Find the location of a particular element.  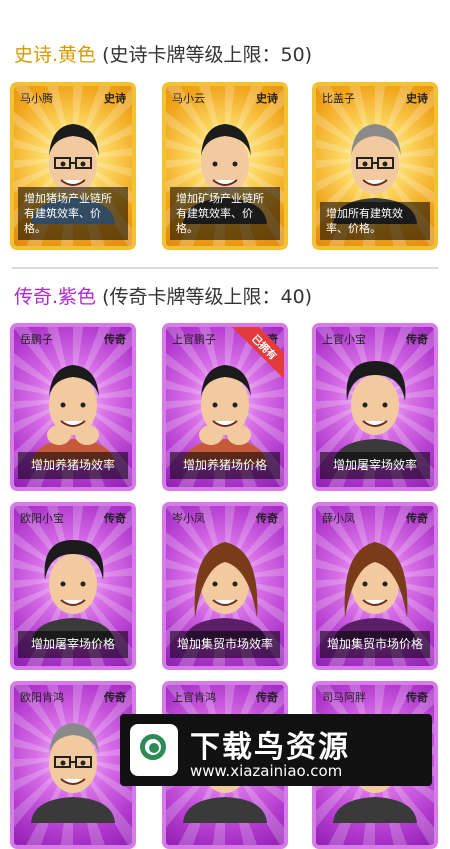

card-character-name: 上官小宝 is located at coordinates (344, 339).